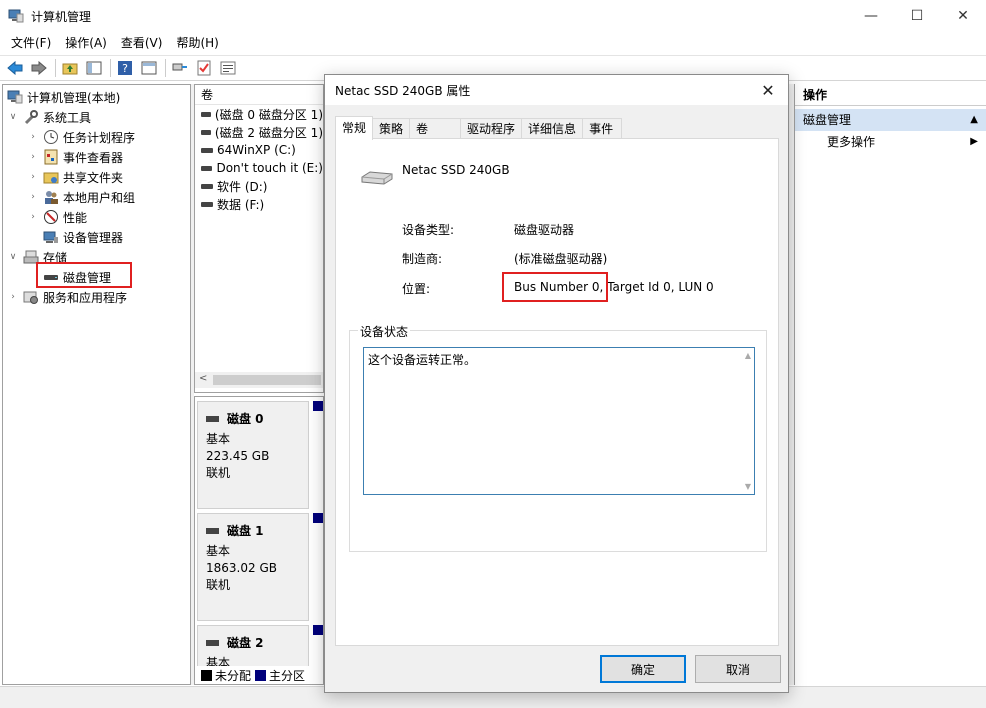 The image size is (986, 708). Describe the element at coordinates (890, 142) in the screenshot. I see `more-actions-item: 更多操作 ▶` at that location.